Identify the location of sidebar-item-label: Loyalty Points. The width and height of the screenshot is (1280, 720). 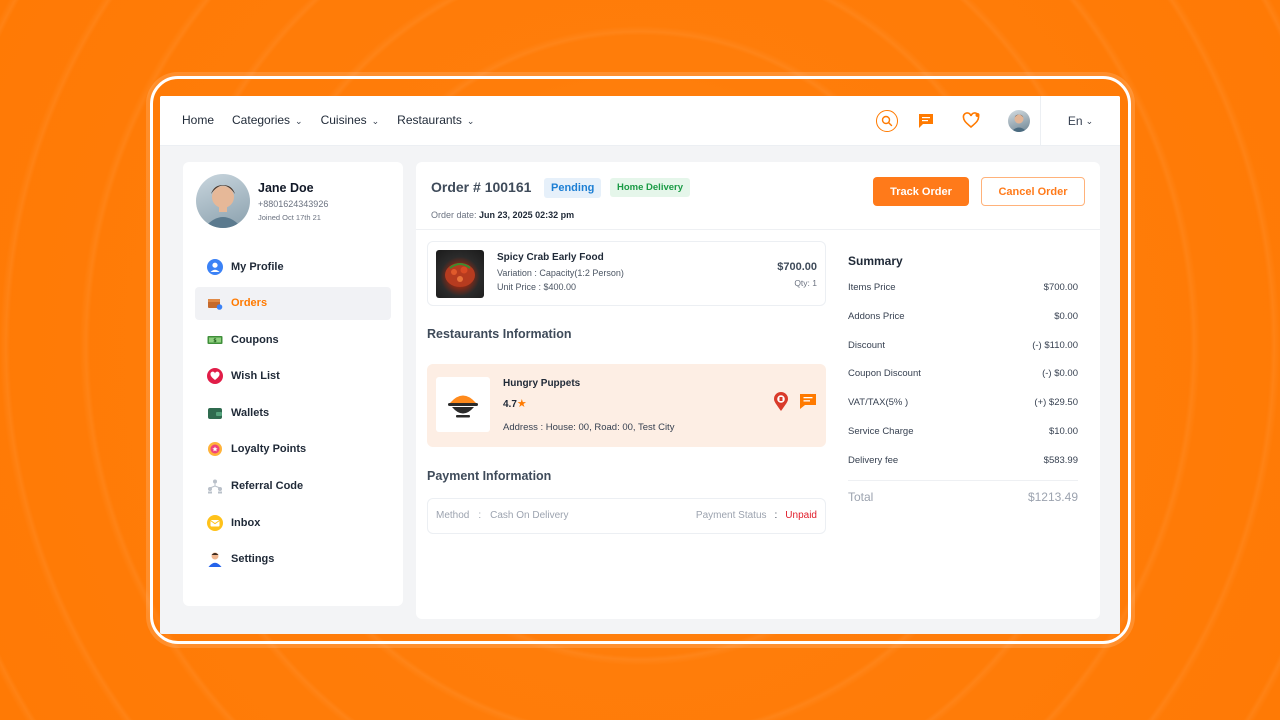
(269, 449).